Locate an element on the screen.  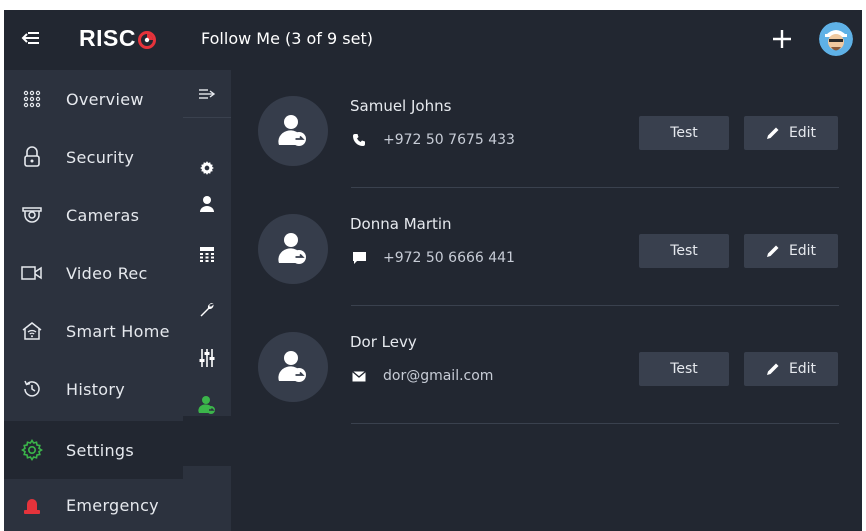
sidebar-item-label: Security is located at coordinates (100, 157).